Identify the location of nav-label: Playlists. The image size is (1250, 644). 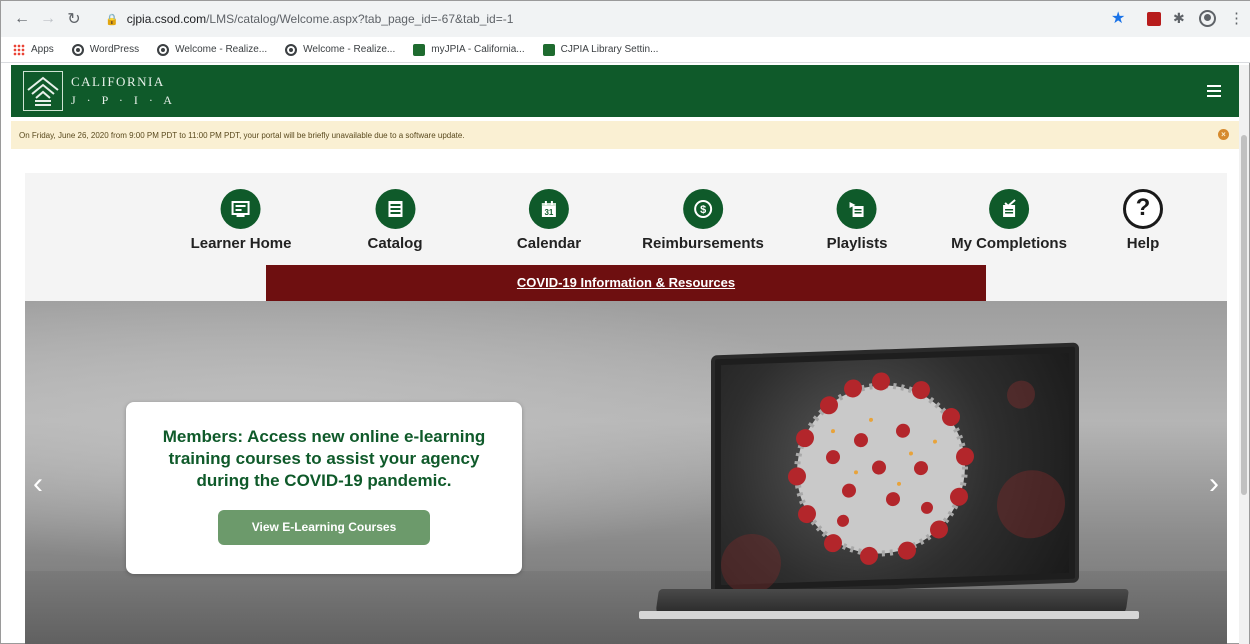
(857, 243).